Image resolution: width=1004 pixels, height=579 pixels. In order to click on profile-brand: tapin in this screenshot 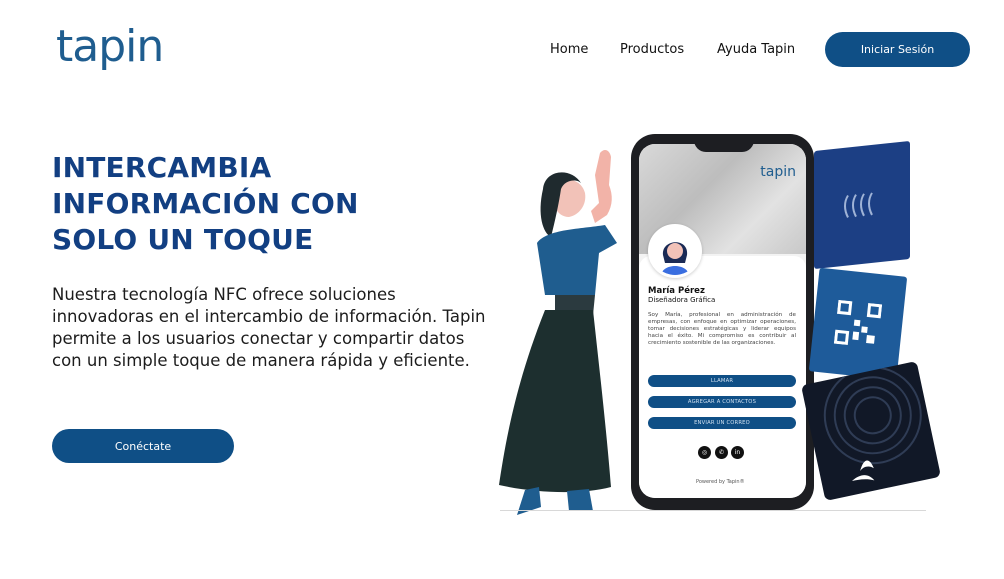, I will do `click(778, 172)`.